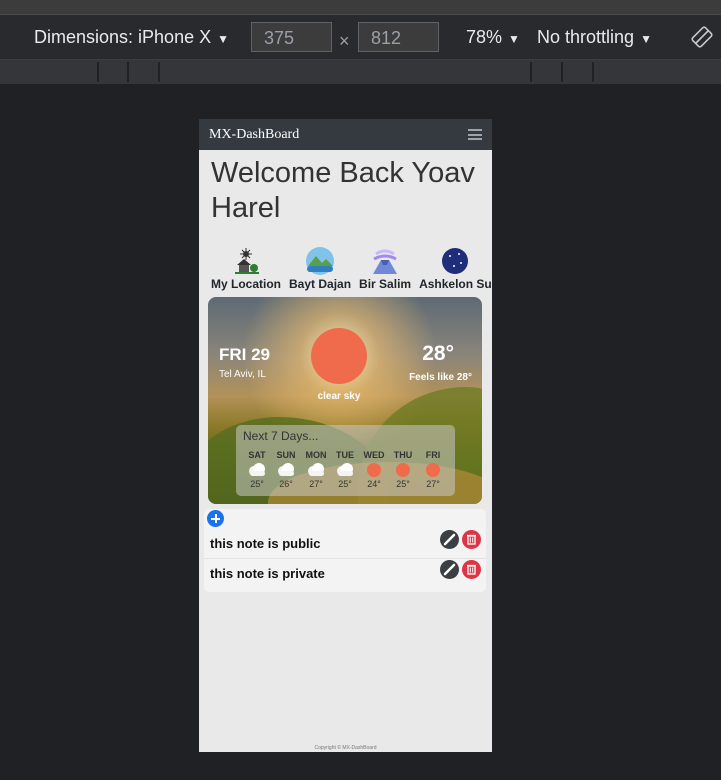 The height and width of the screenshot is (780, 721). What do you see at coordinates (345, 572) in the screenshot?
I see `note-item: this note is private` at bounding box center [345, 572].